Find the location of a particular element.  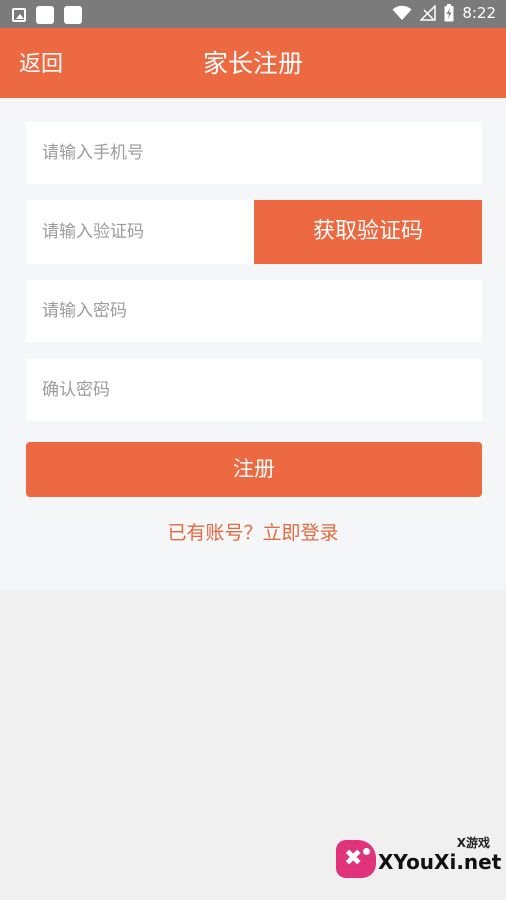

status-bar-notifications is located at coordinates (47, 15).